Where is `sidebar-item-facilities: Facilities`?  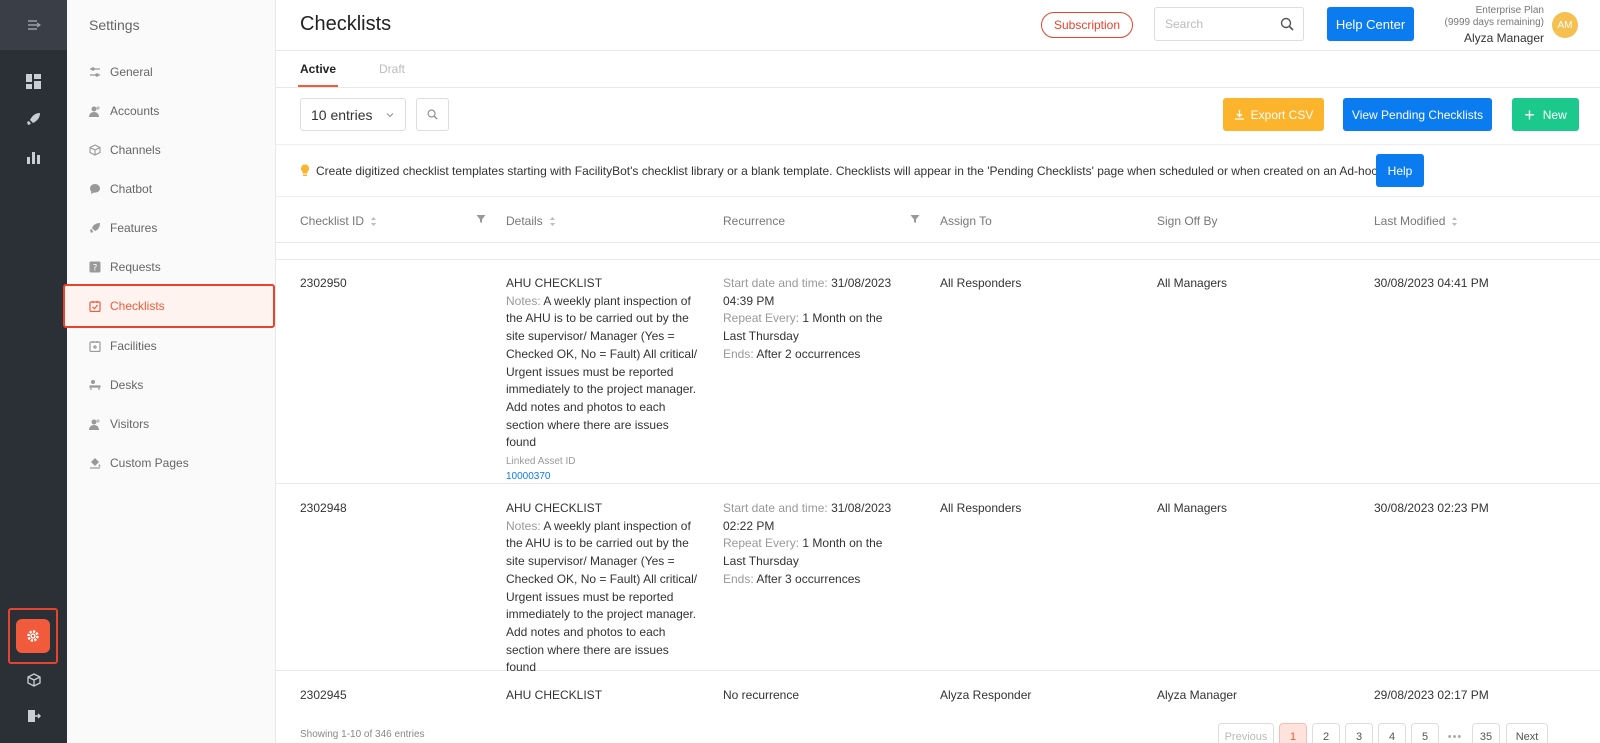
sidebar-item-facilities: Facilities is located at coordinates (171, 346).